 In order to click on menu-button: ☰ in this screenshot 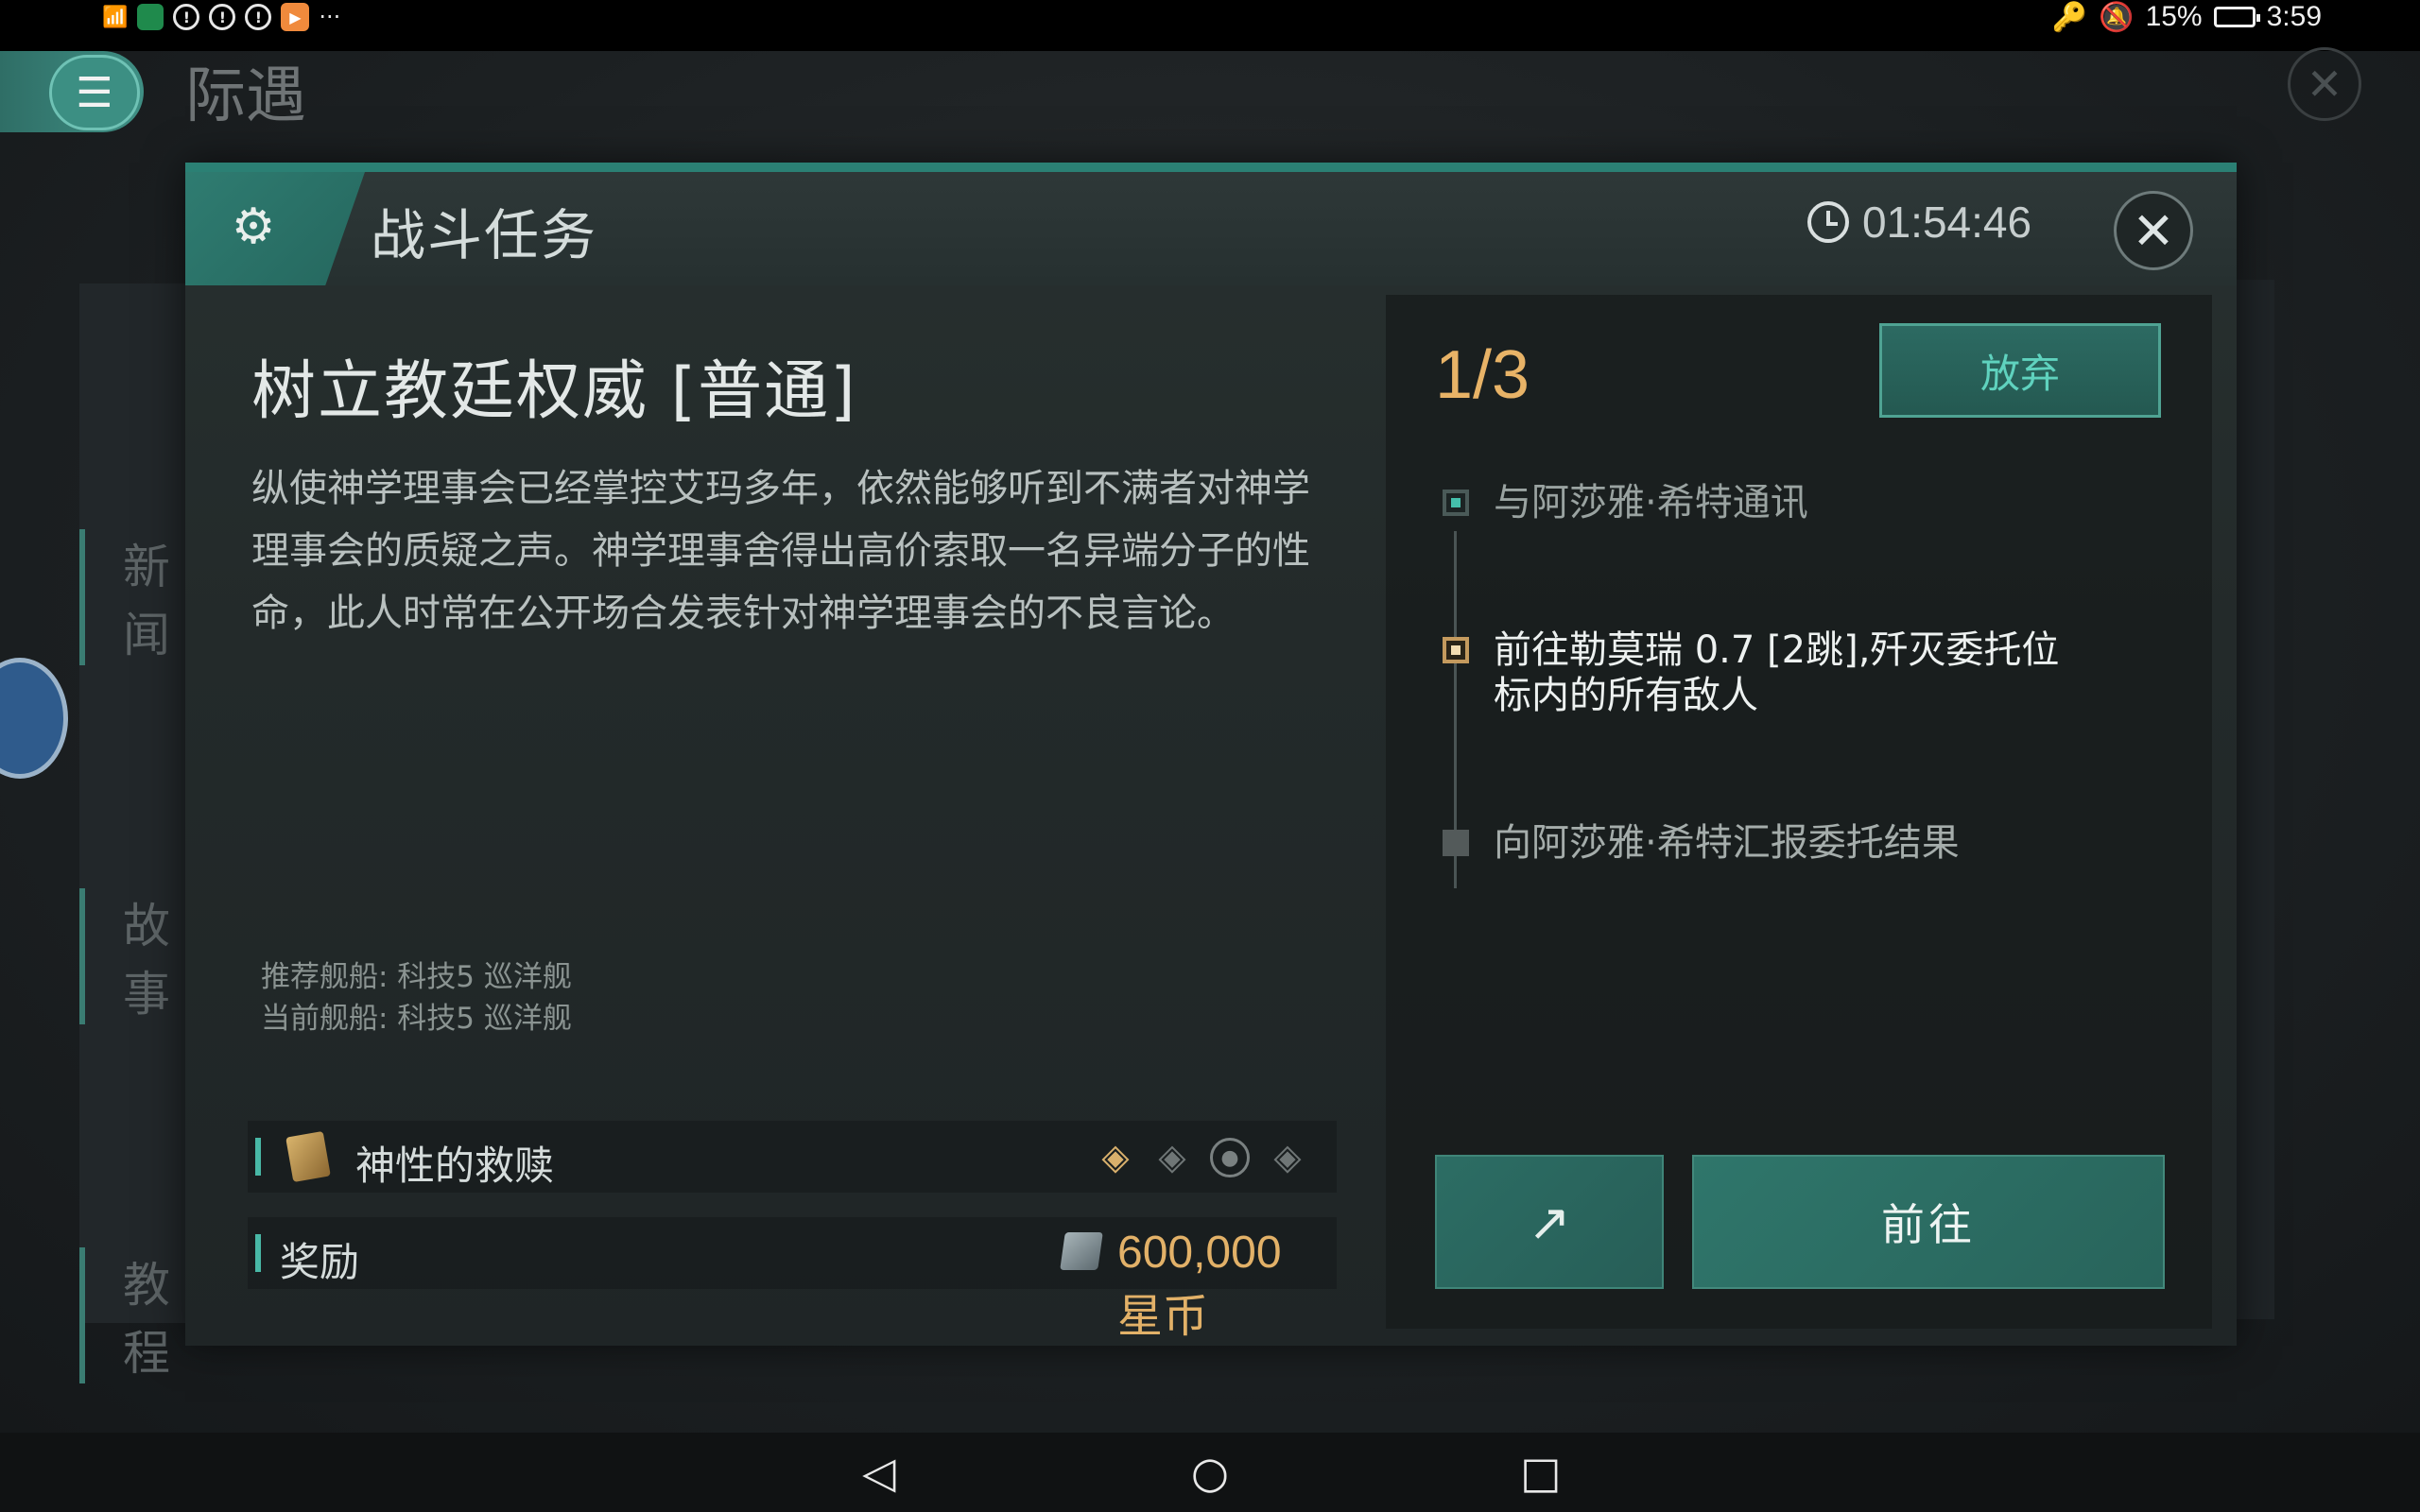, I will do `click(95, 92)`.